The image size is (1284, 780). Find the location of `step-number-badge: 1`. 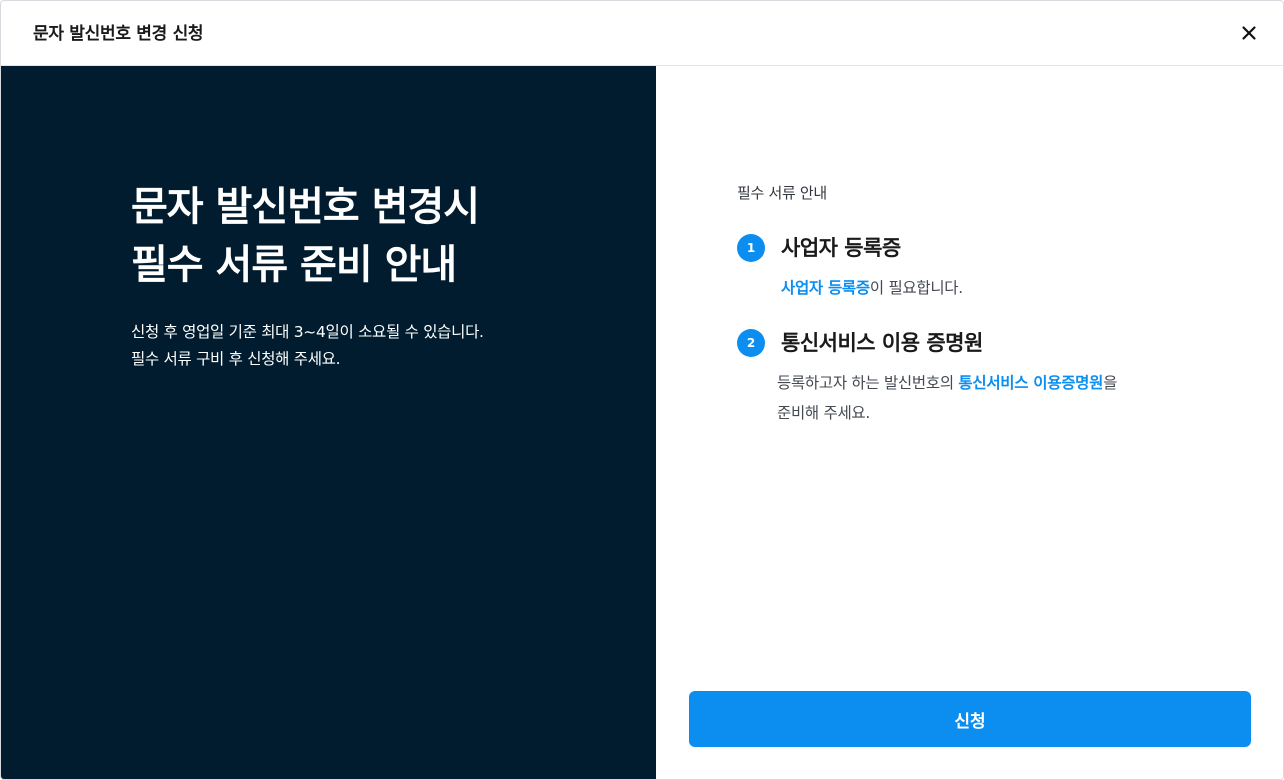

step-number-badge: 1 is located at coordinates (751, 248).